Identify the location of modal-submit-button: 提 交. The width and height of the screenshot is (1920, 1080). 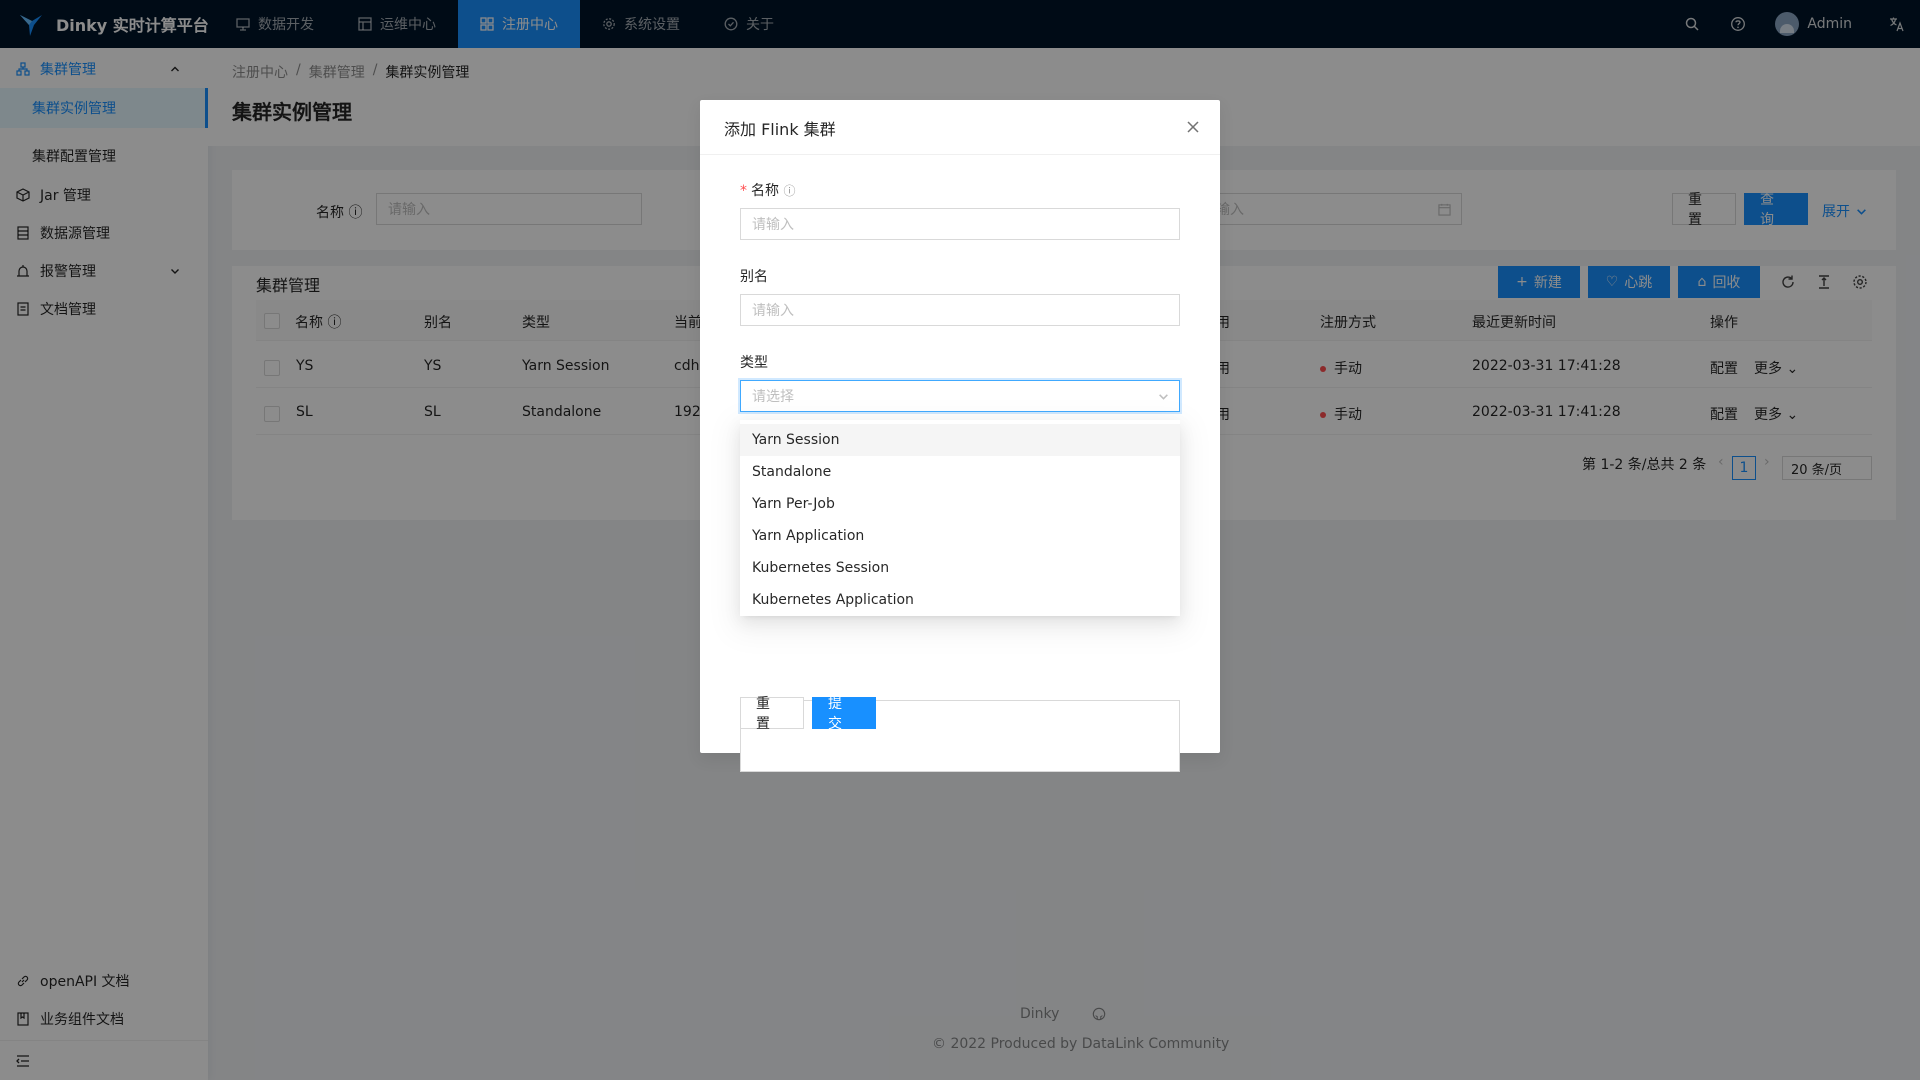
(844, 714).